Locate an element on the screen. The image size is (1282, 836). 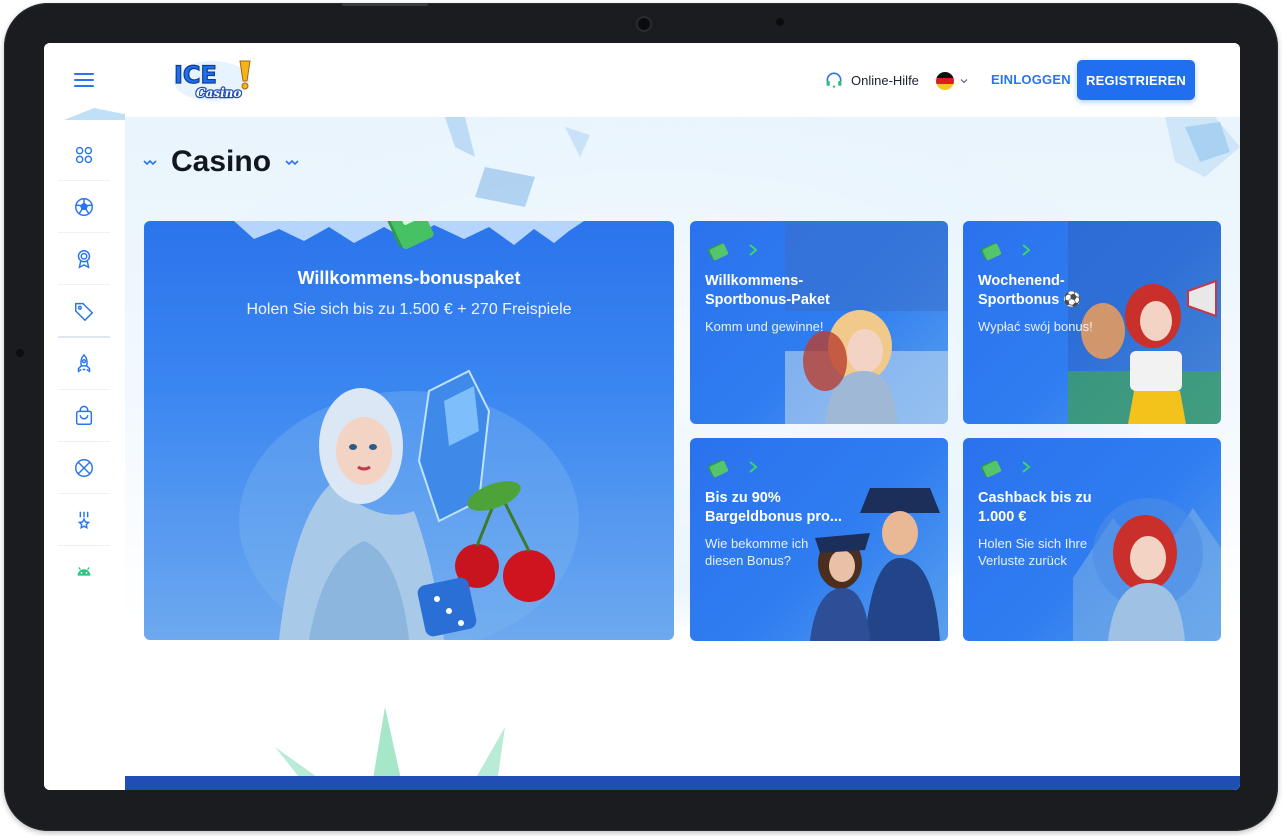
star-medal-icon is located at coordinates (84, 520).